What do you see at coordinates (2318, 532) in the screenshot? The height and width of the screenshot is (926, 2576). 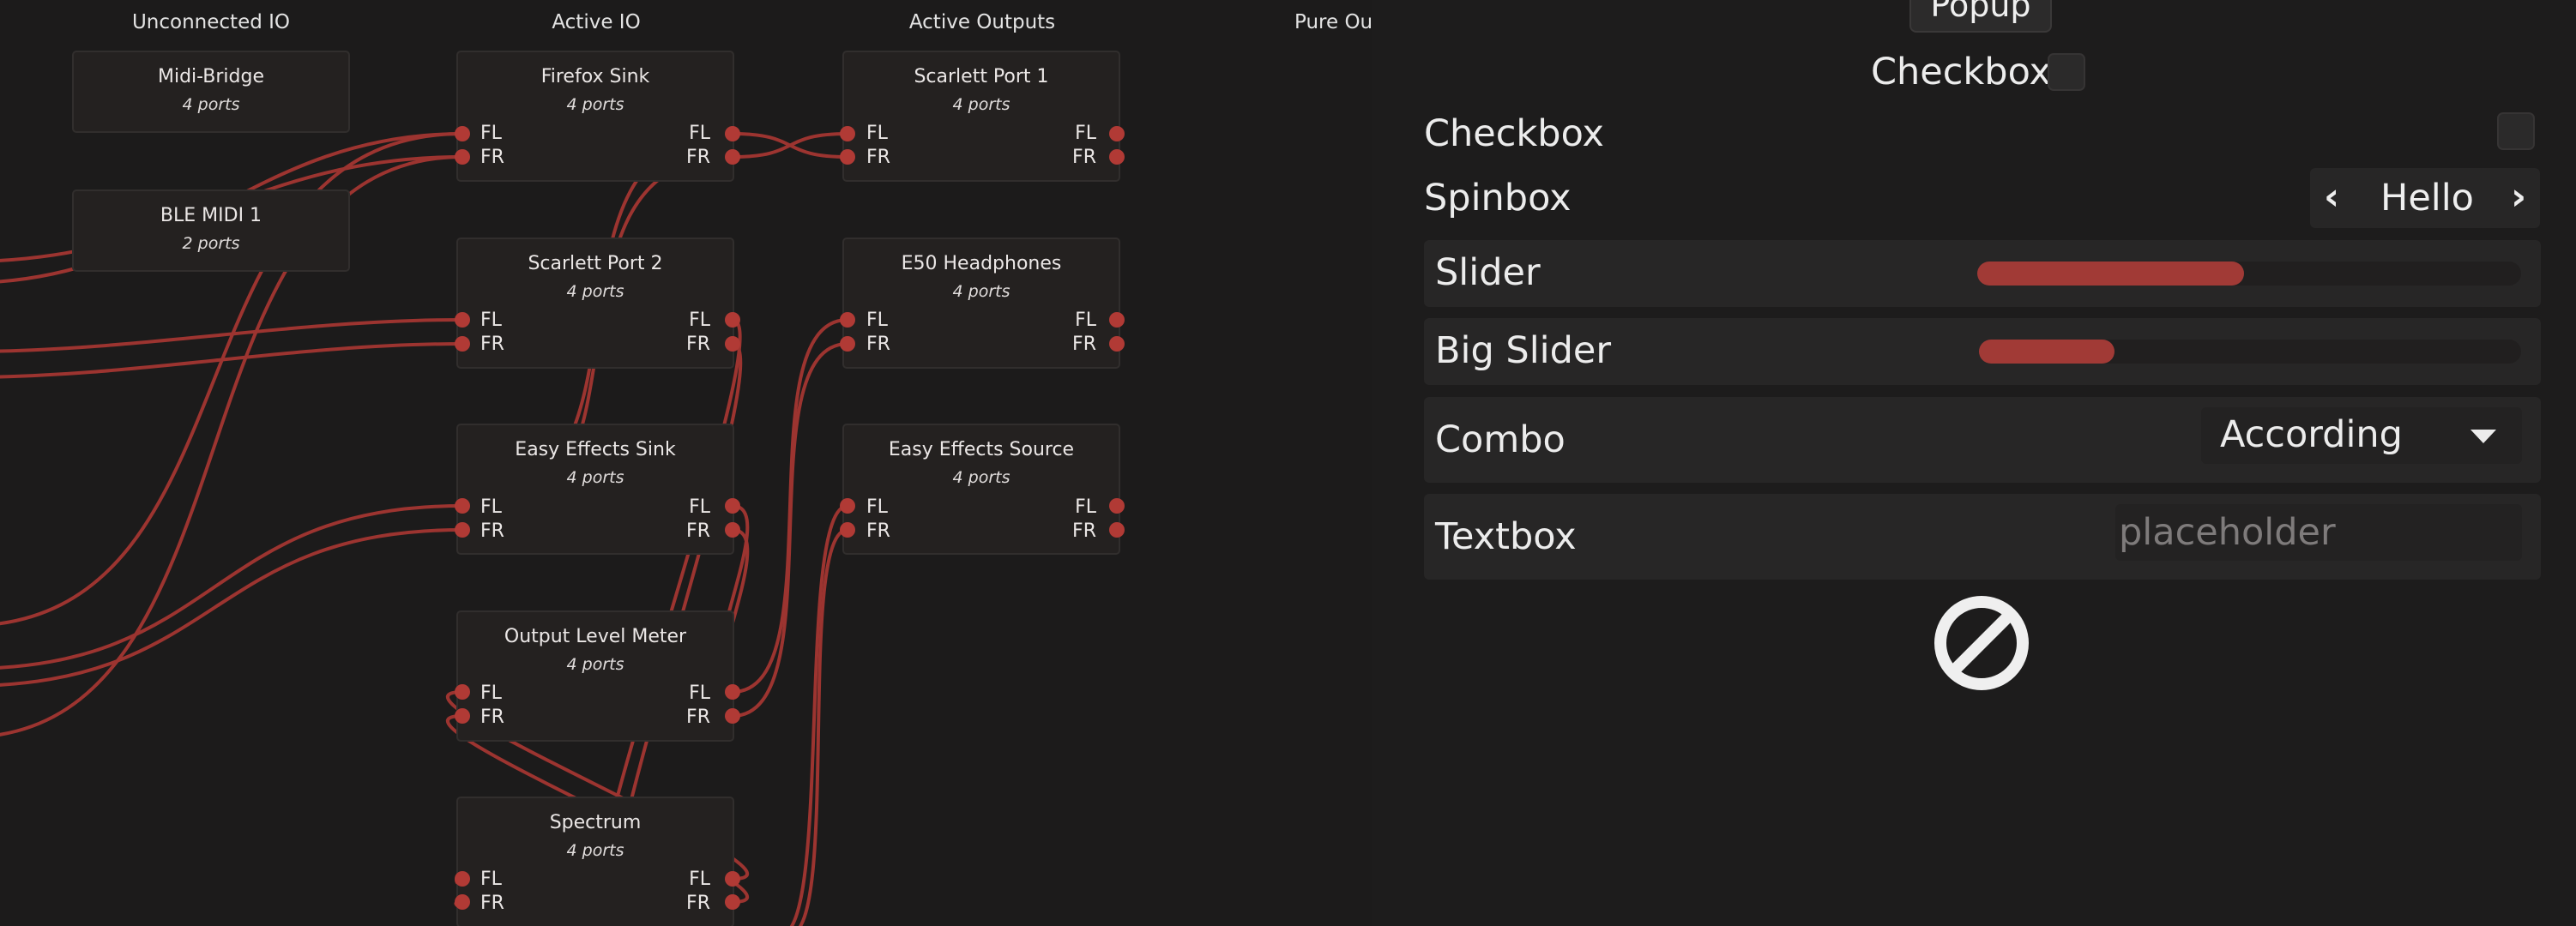 I see `textbox-input` at bounding box center [2318, 532].